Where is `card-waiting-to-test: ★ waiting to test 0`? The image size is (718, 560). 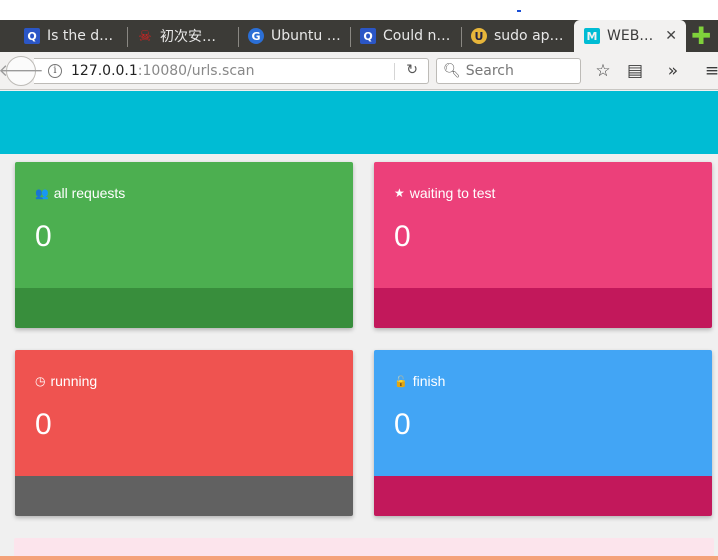 card-waiting-to-test: ★ waiting to test 0 is located at coordinates (543, 245).